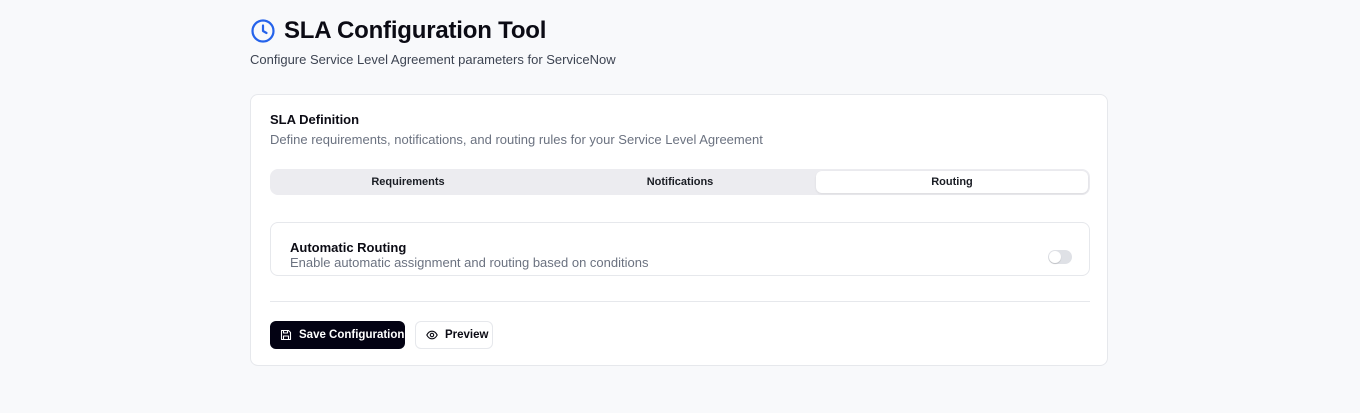  I want to click on card-title: SLA Definition, so click(315, 119).